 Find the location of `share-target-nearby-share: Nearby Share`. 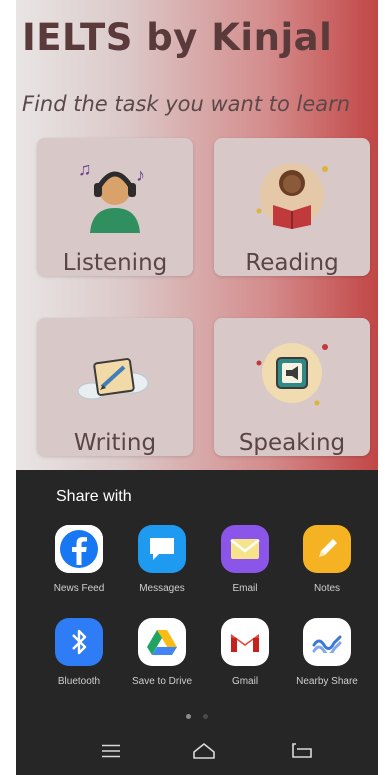

share-target-nearby-share: Nearby Share is located at coordinates (327, 652).